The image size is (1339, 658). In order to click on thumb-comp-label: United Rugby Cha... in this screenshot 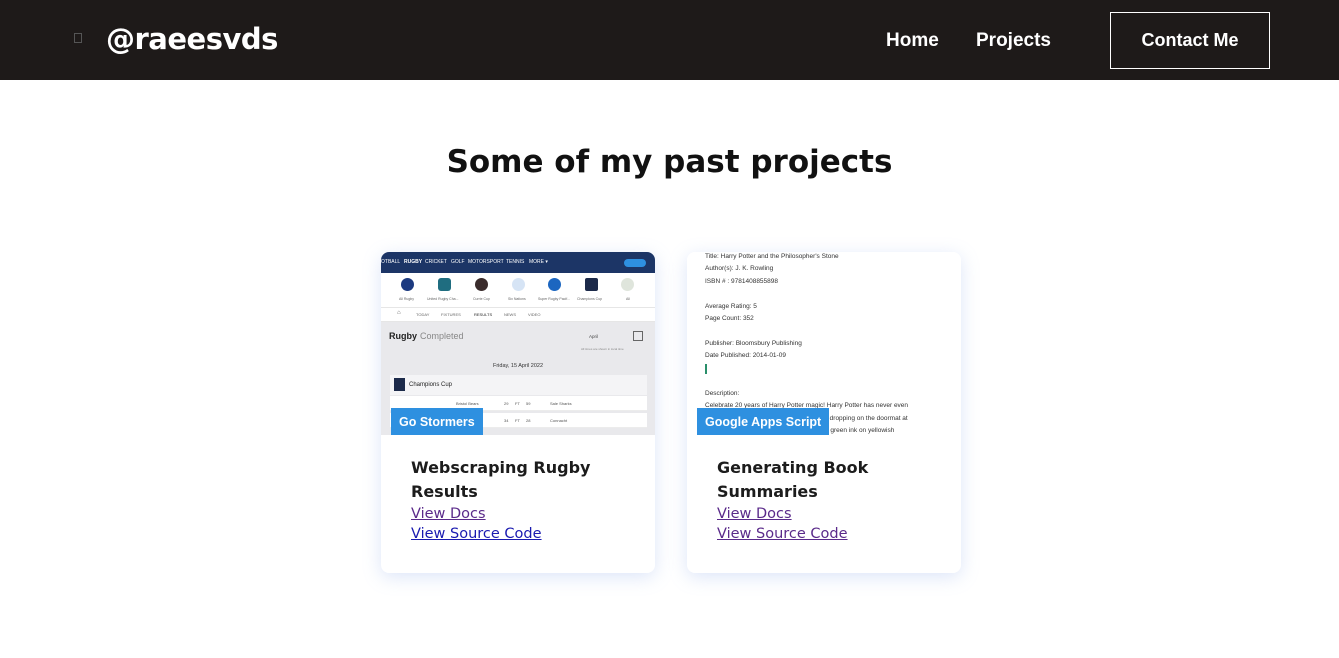, I will do `click(443, 299)`.